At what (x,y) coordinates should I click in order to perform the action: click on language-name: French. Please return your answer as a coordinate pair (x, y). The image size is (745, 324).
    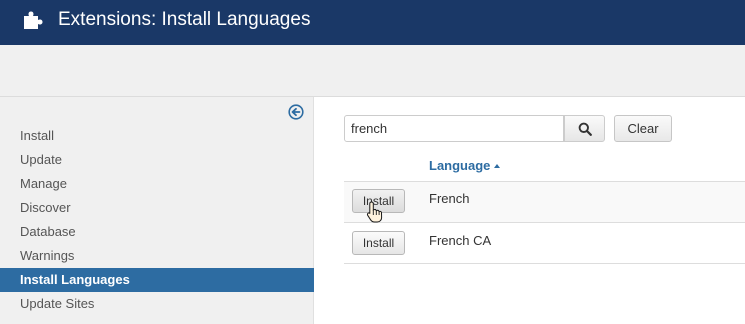
    Looking at the image, I should click on (449, 198).